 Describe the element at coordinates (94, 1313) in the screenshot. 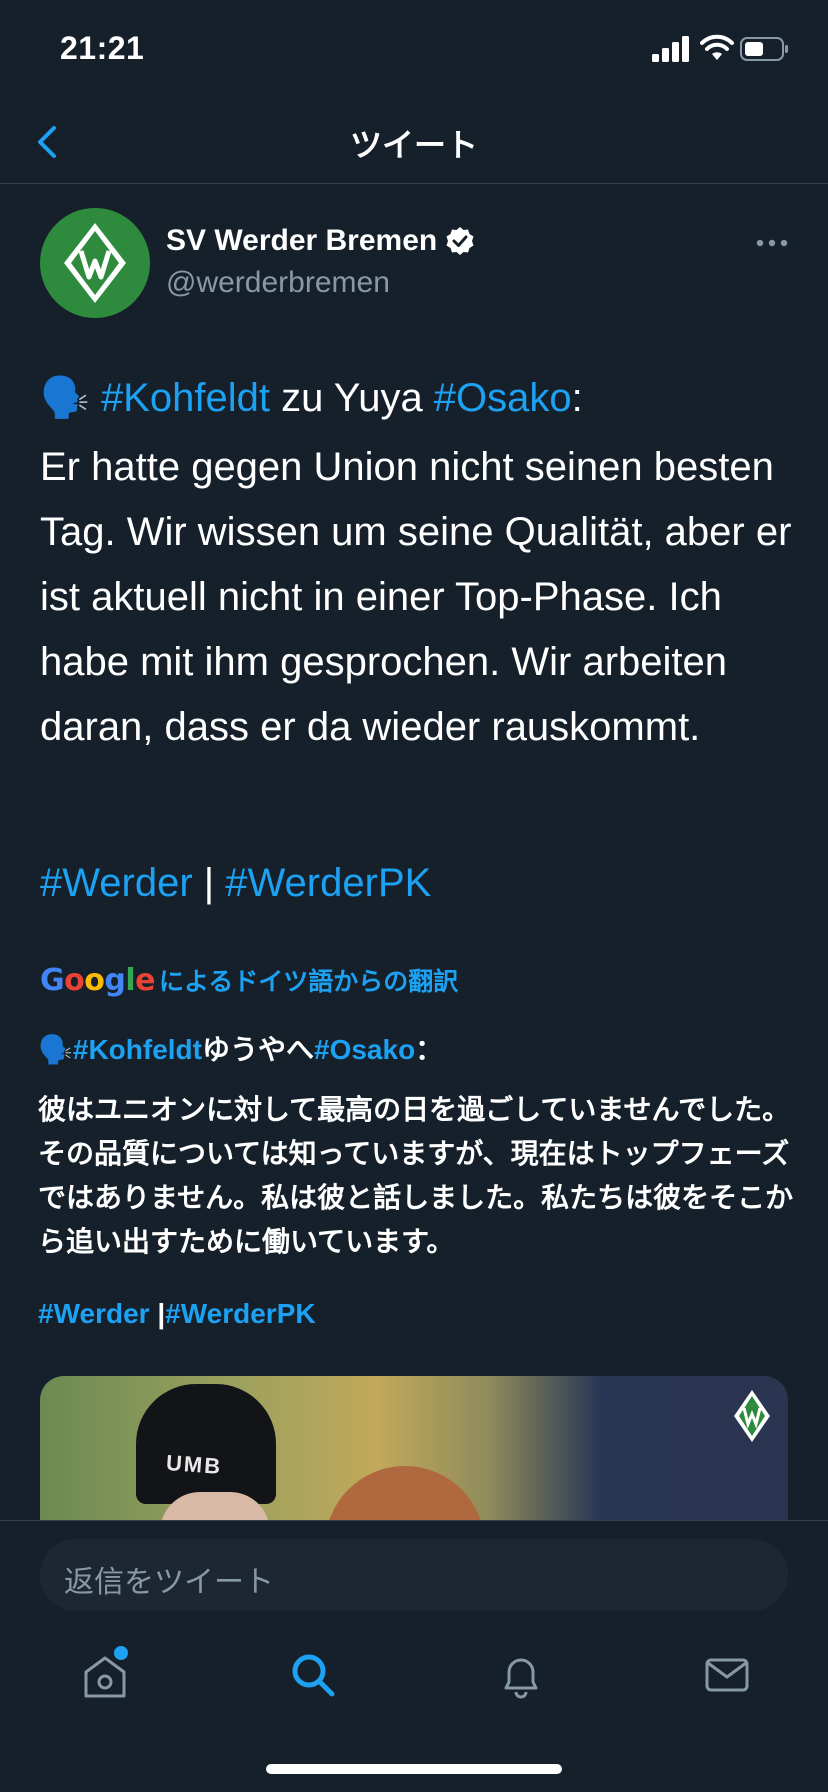

I see `translated-hashtag-werder: #Werder` at that location.